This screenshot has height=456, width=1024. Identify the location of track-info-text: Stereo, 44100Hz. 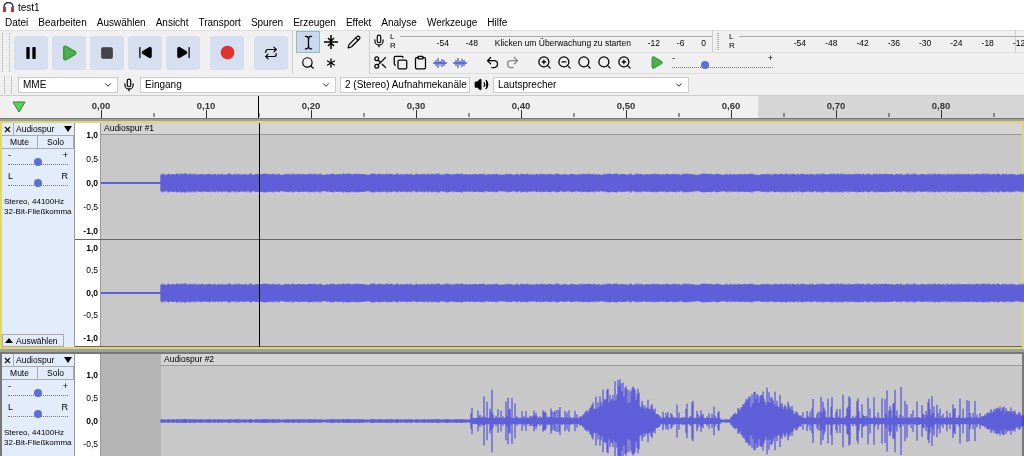
(35, 433).